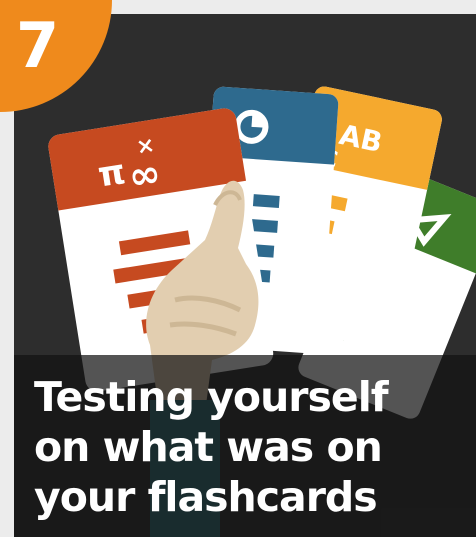  What do you see at coordinates (38, 45) in the screenshot?
I see `step-number: 7` at bounding box center [38, 45].